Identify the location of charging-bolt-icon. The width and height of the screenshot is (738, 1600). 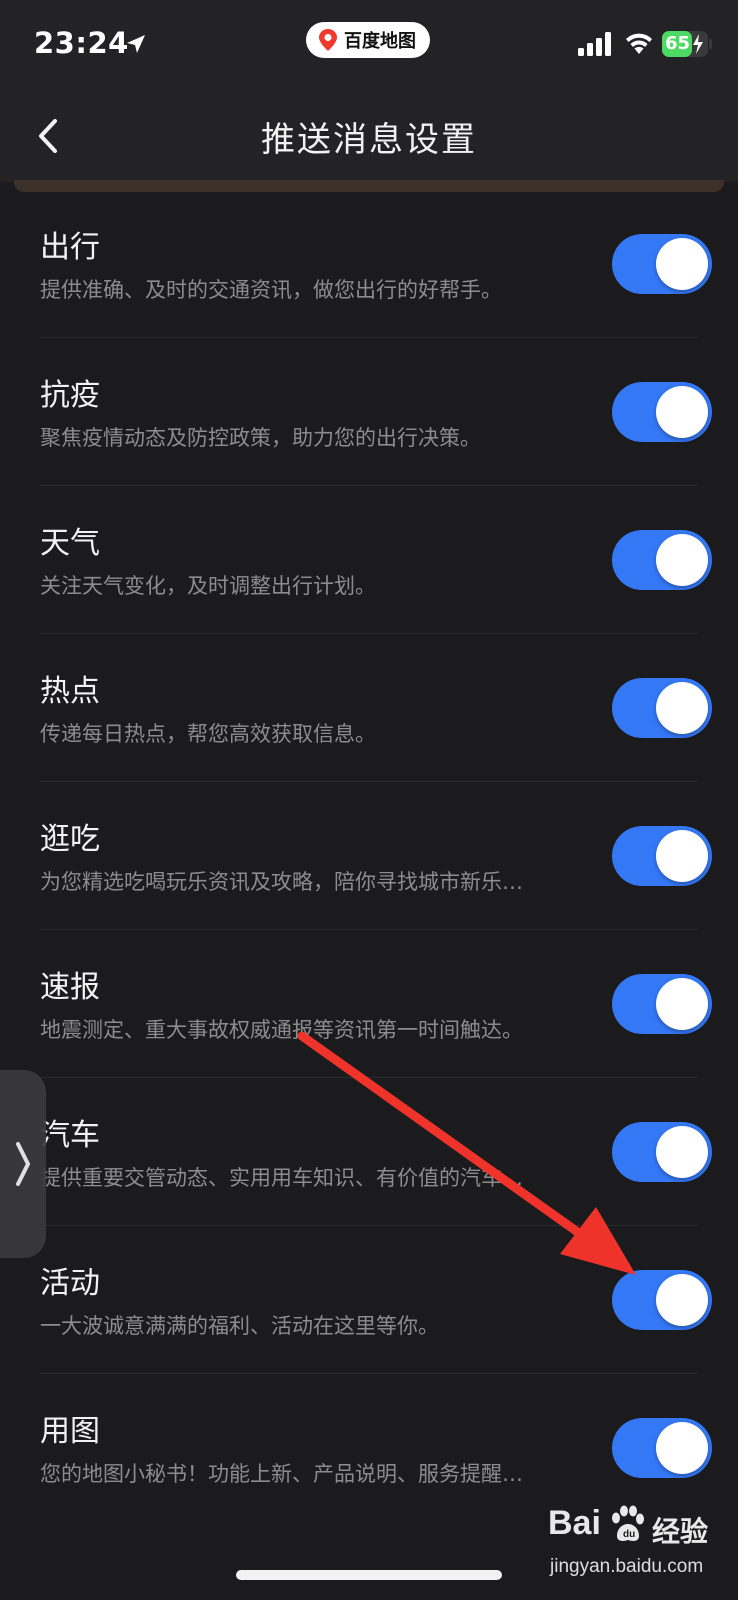
(698, 44).